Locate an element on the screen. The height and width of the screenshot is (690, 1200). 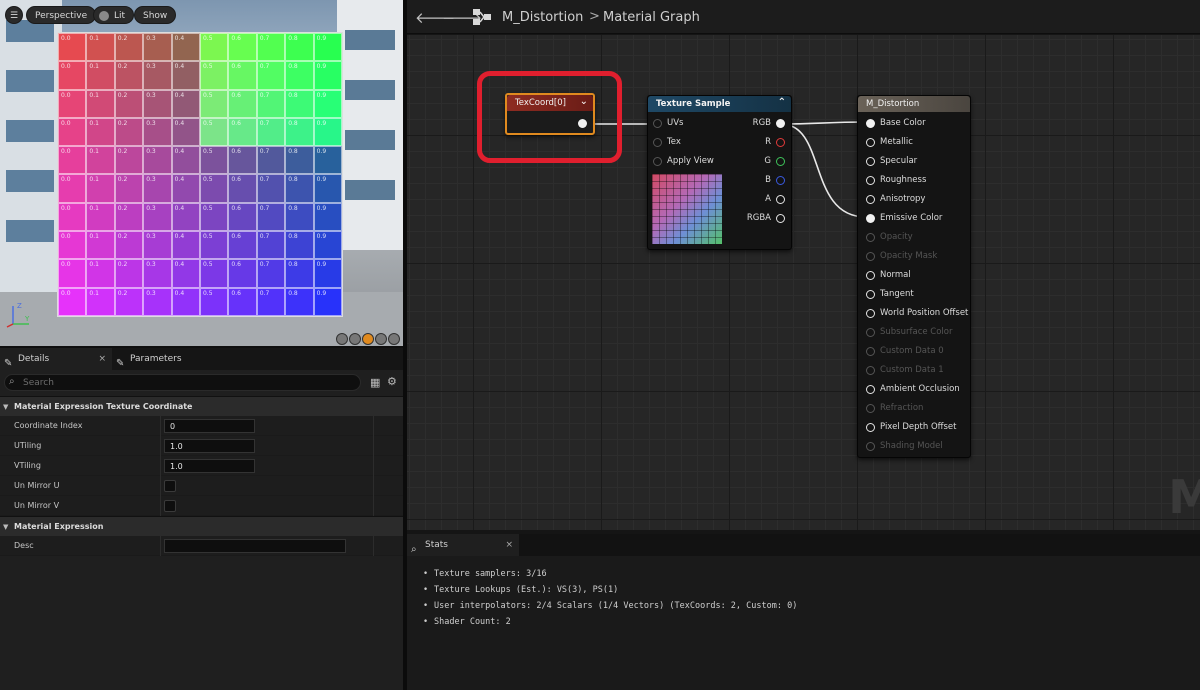
material-input-row: Custom Data 1 is located at coordinates (915, 370).